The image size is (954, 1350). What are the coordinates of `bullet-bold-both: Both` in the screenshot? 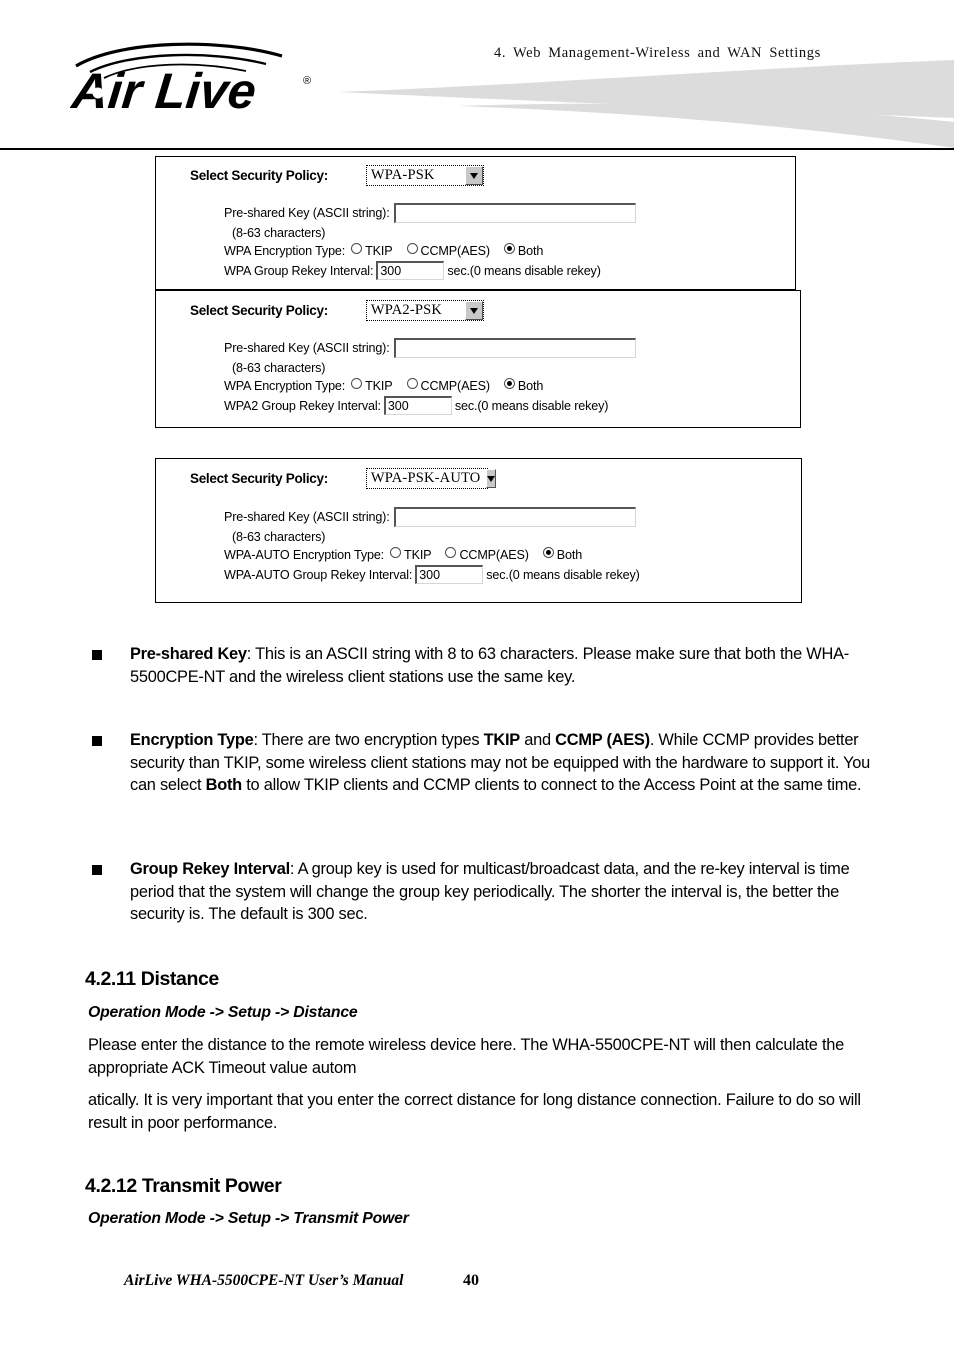 It's located at (224, 785).